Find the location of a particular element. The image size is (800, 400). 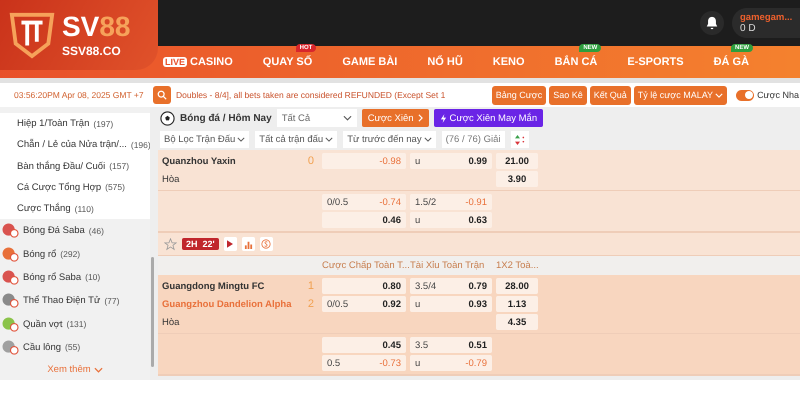

odds-cell: 0.45 is located at coordinates (364, 345).